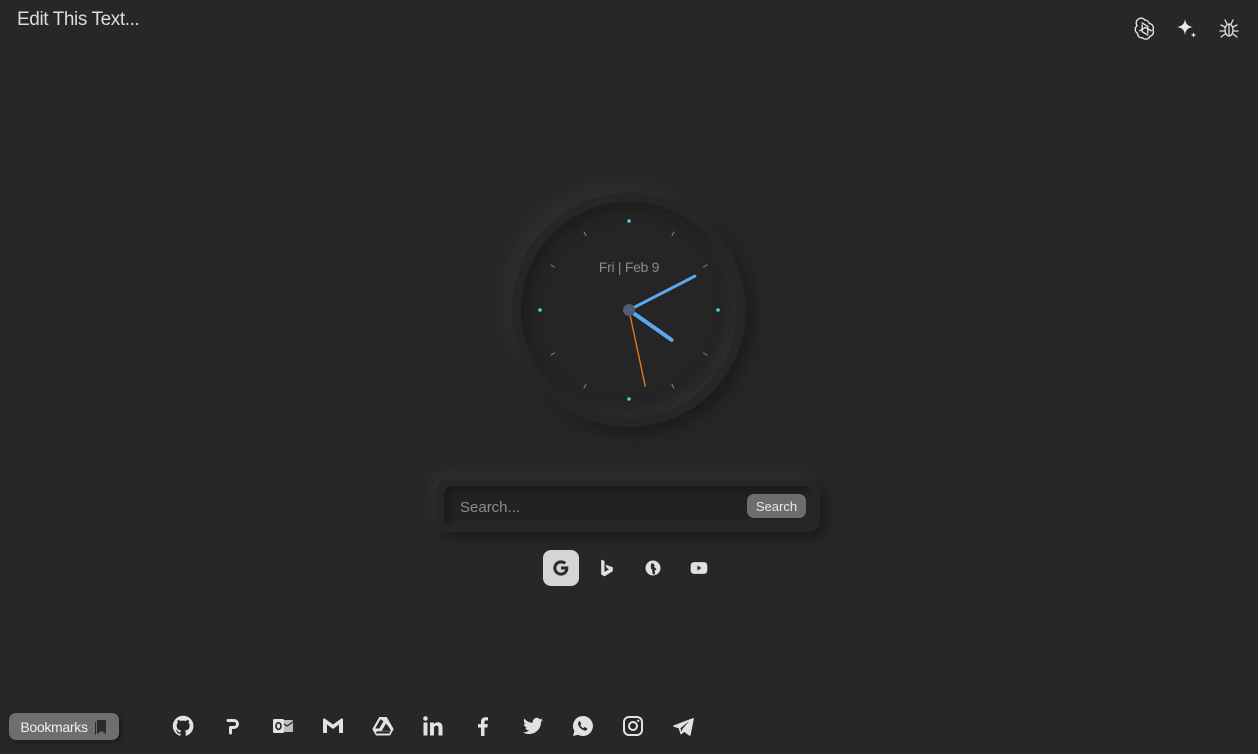 The height and width of the screenshot is (754, 1258). Describe the element at coordinates (100, 727) in the screenshot. I see `bookmark-icon` at that location.